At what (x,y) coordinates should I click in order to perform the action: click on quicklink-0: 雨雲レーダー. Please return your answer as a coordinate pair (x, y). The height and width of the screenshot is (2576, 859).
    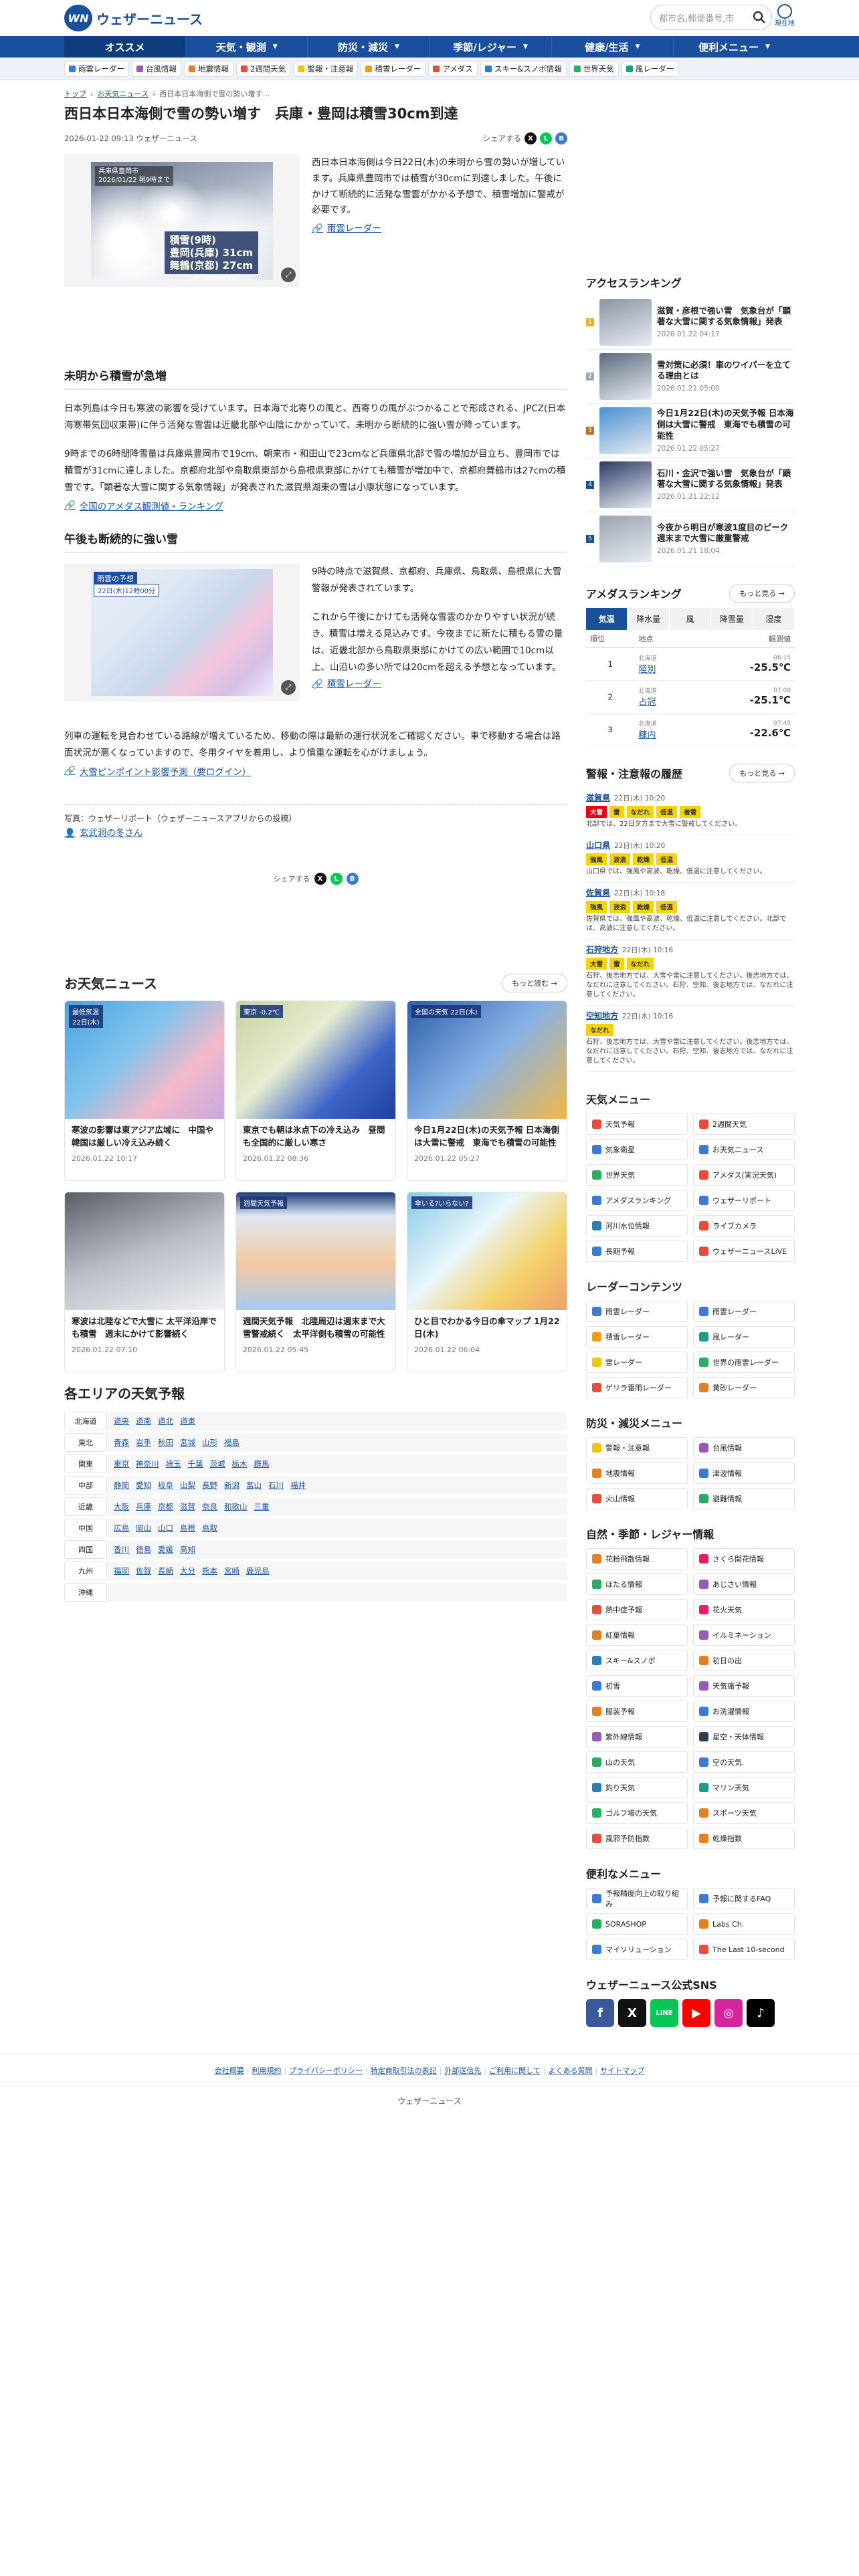
    Looking at the image, I should click on (97, 68).